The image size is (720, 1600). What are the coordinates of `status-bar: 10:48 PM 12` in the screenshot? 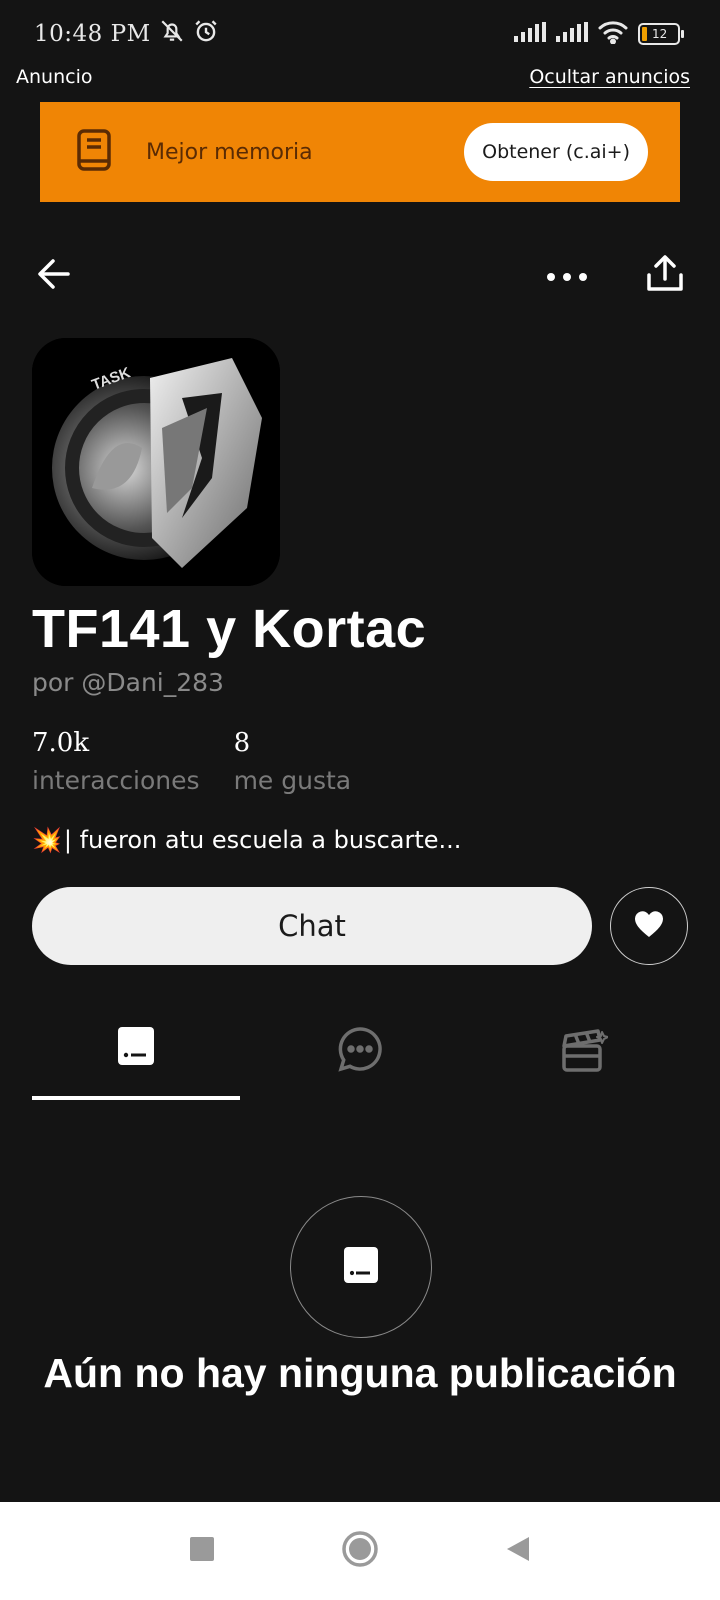 It's located at (360, 34).